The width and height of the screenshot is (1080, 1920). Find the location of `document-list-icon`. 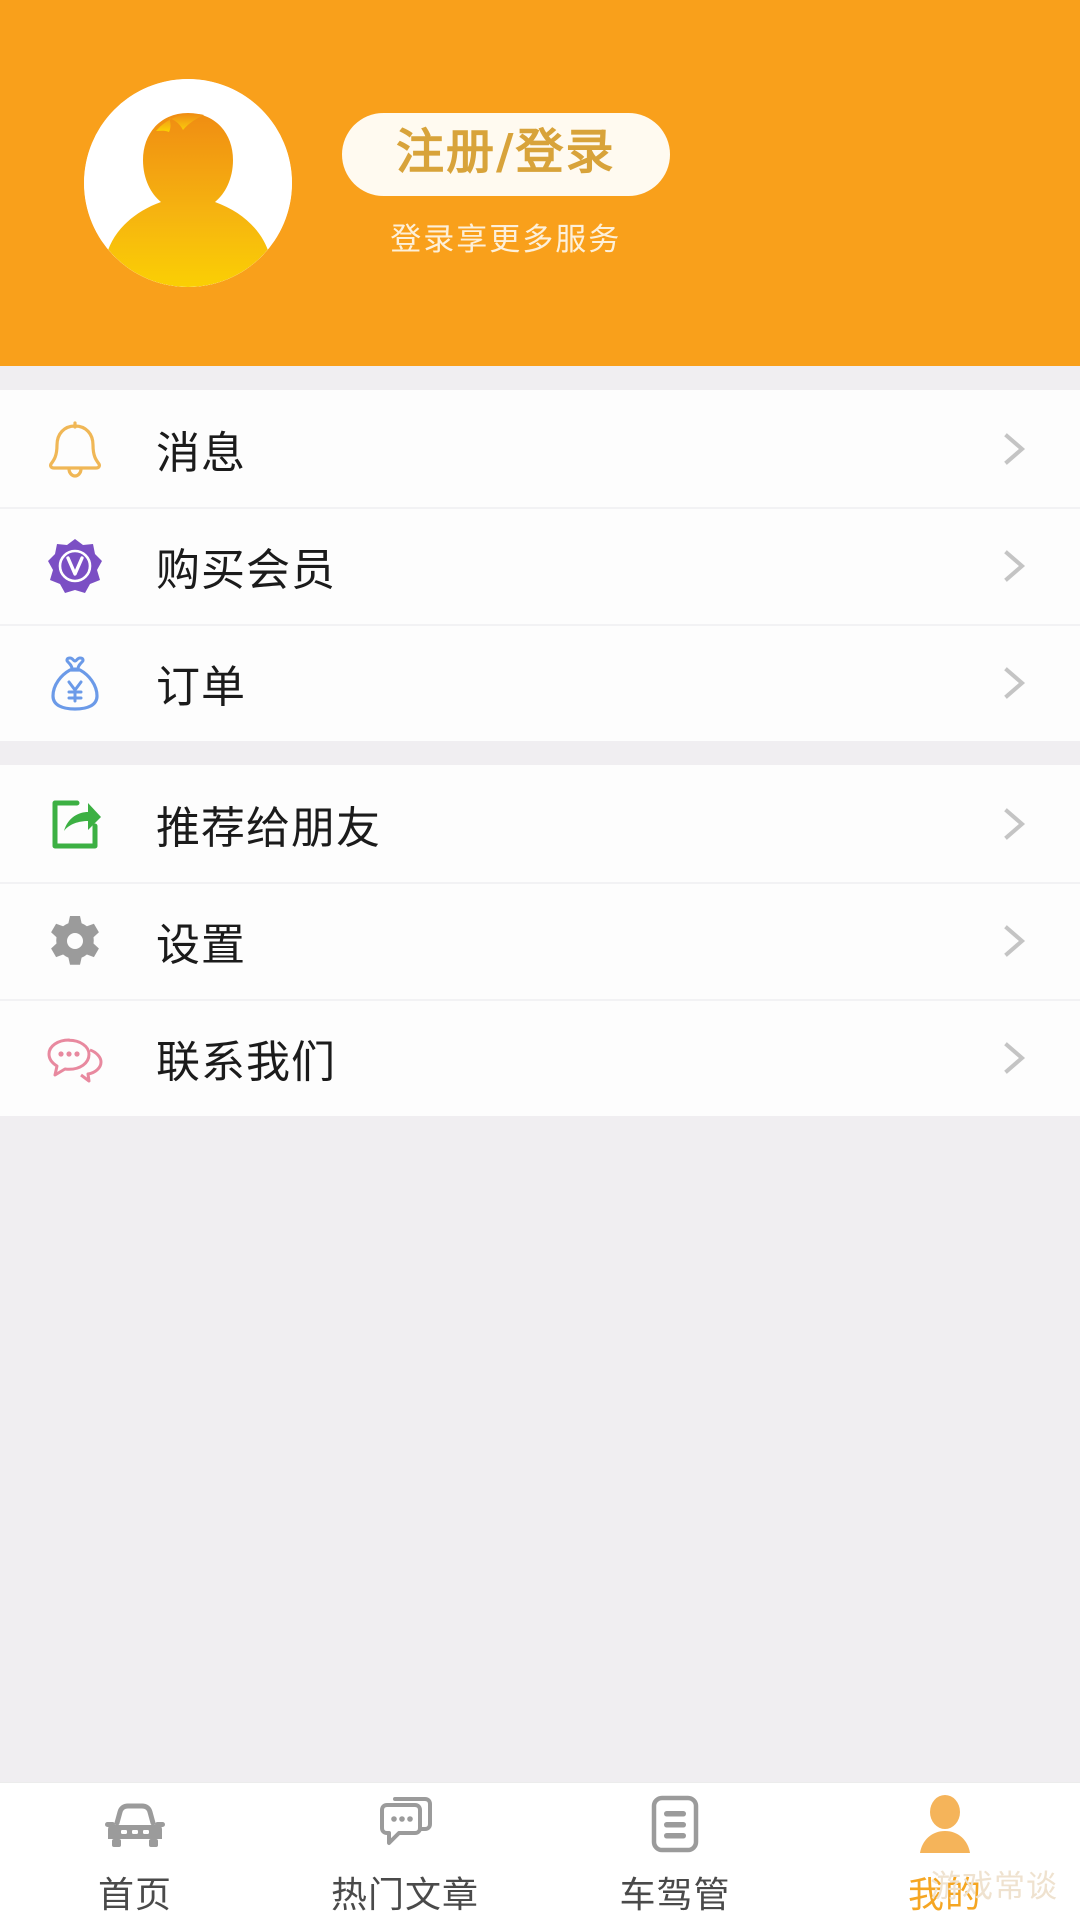

document-list-icon is located at coordinates (675, 1824).